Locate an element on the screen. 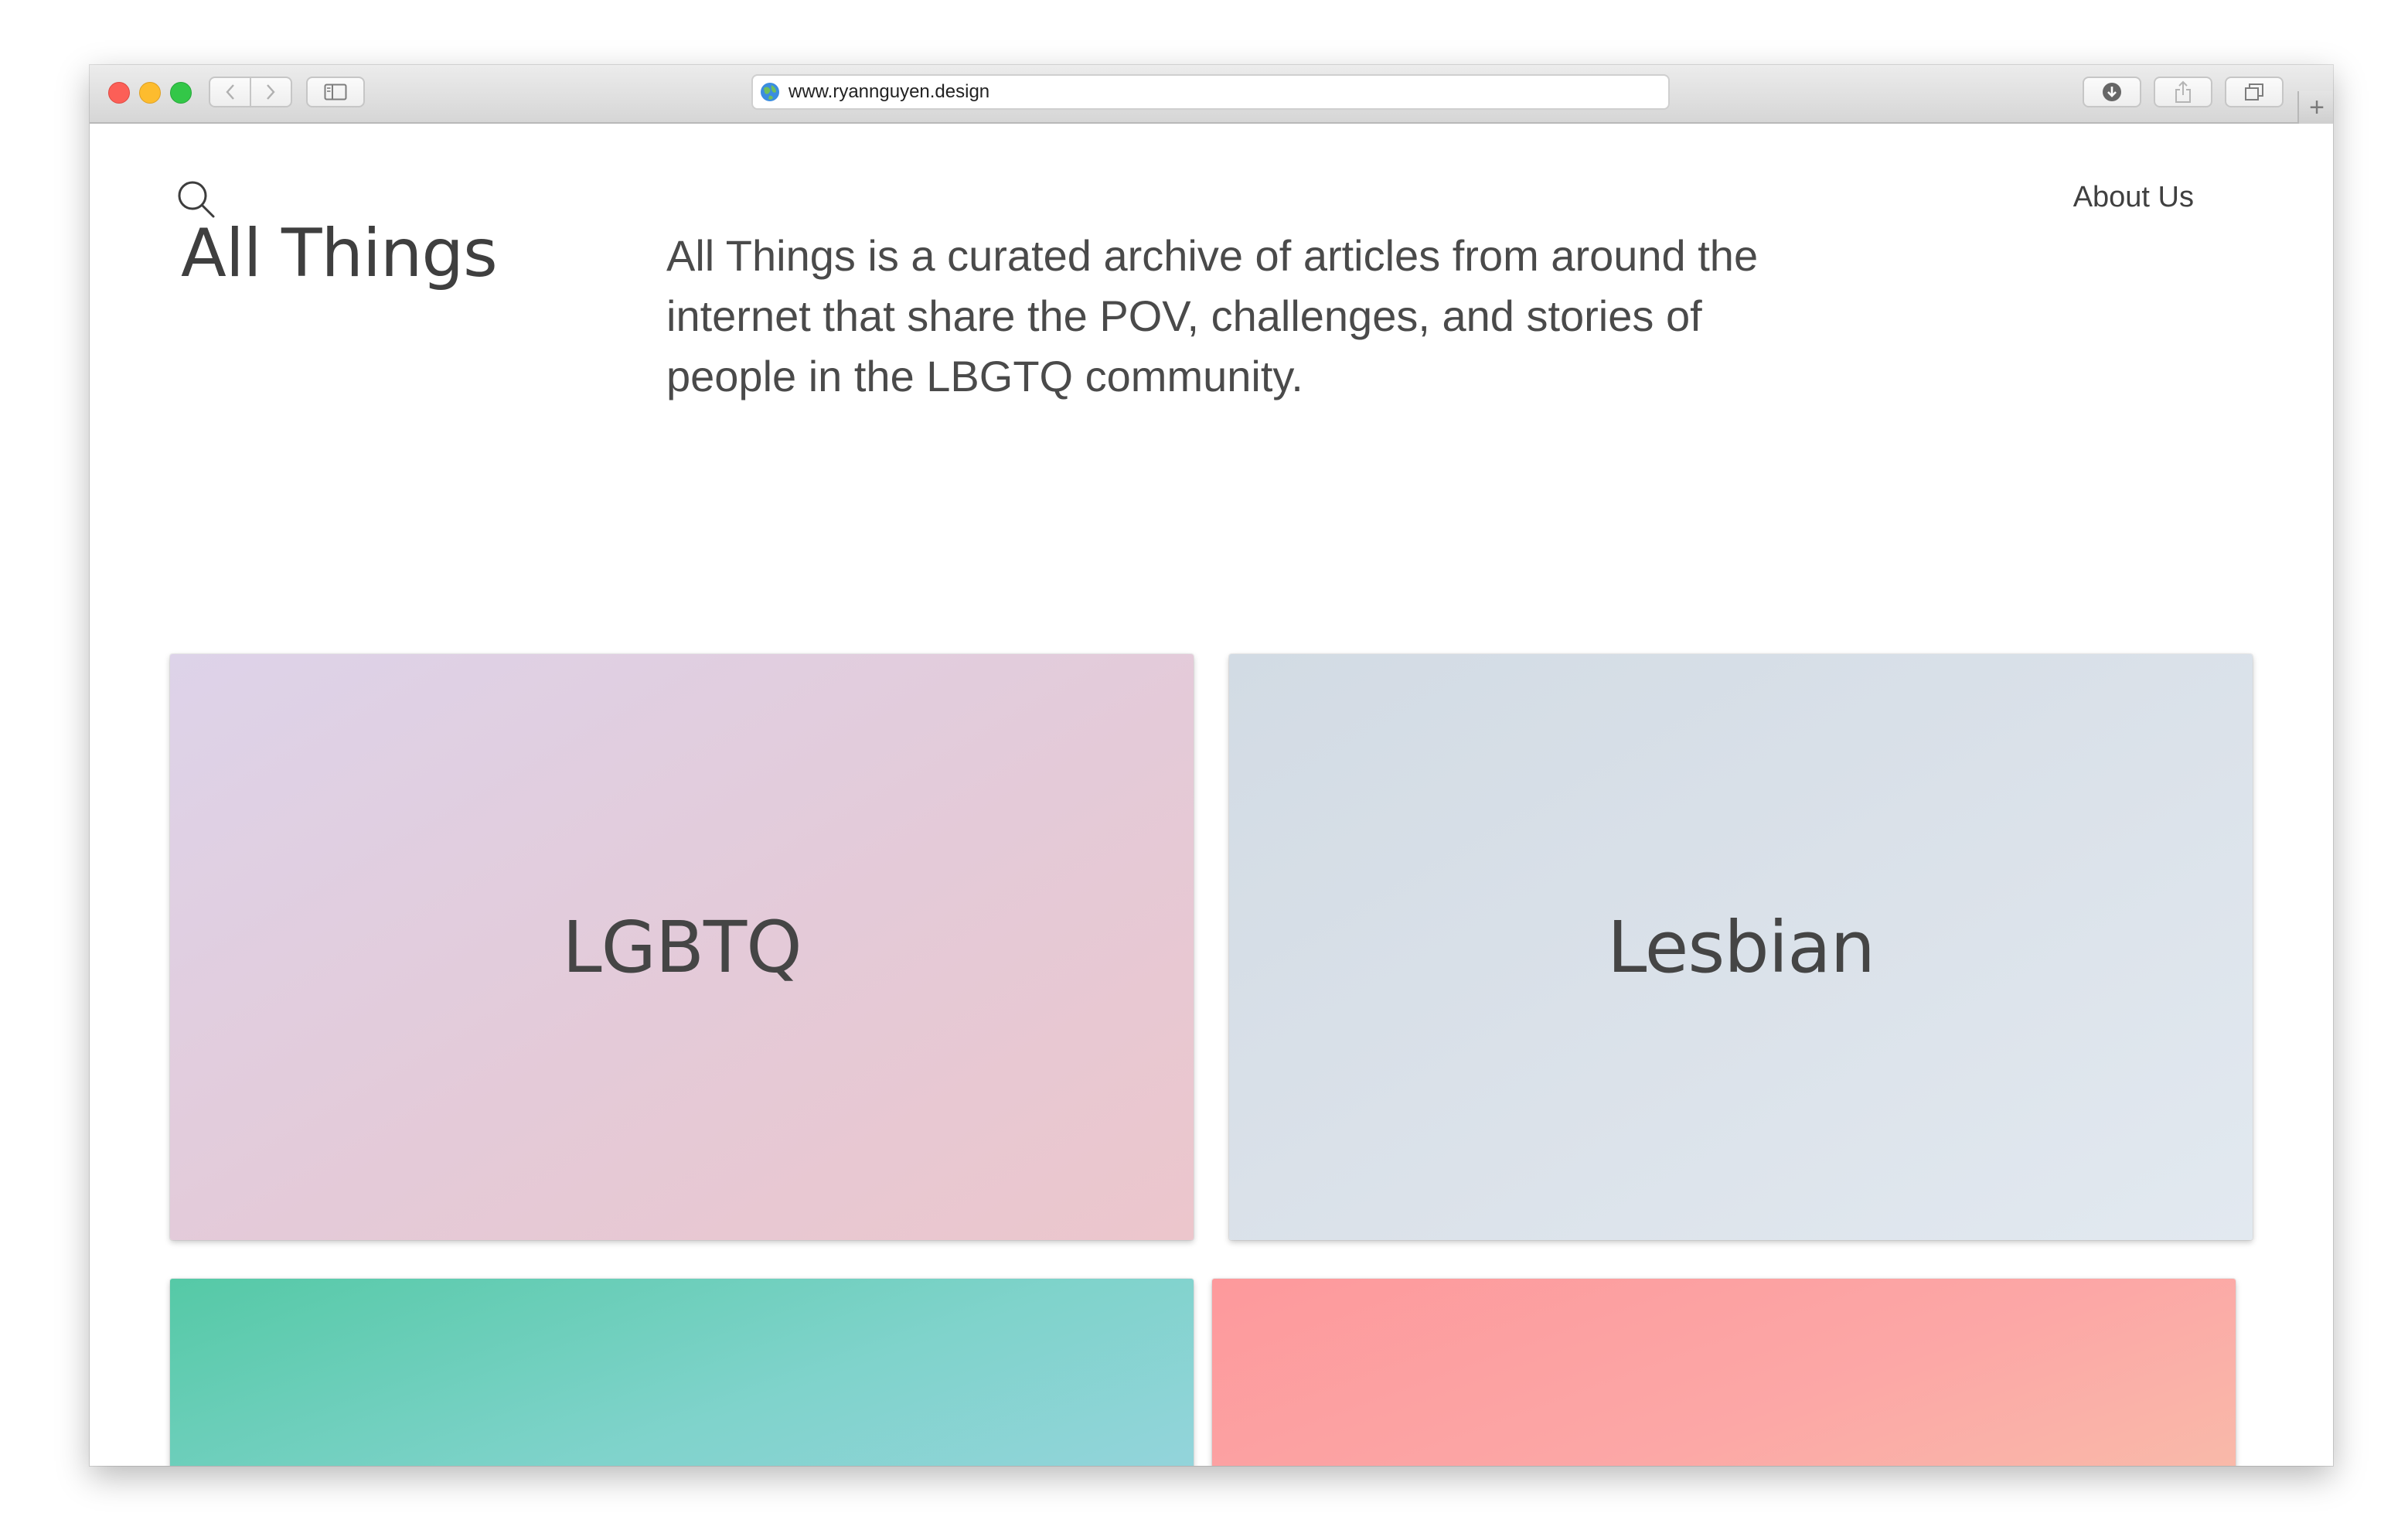 The height and width of the screenshot is (1530, 2408). download-icon is located at coordinates (2112, 92).